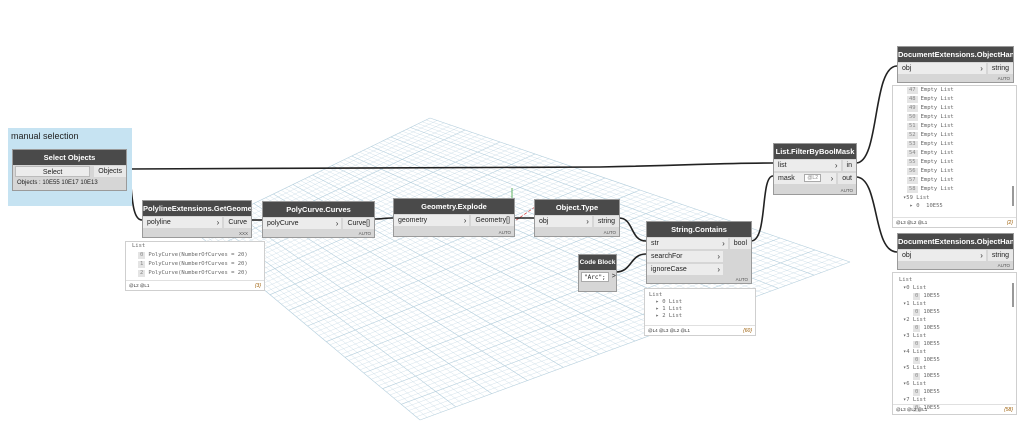 The image size is (1024, 423). What do you see at coordinates (357, 305) in the screenshot?
I see `grid-line` at bounding box center [357, 305].